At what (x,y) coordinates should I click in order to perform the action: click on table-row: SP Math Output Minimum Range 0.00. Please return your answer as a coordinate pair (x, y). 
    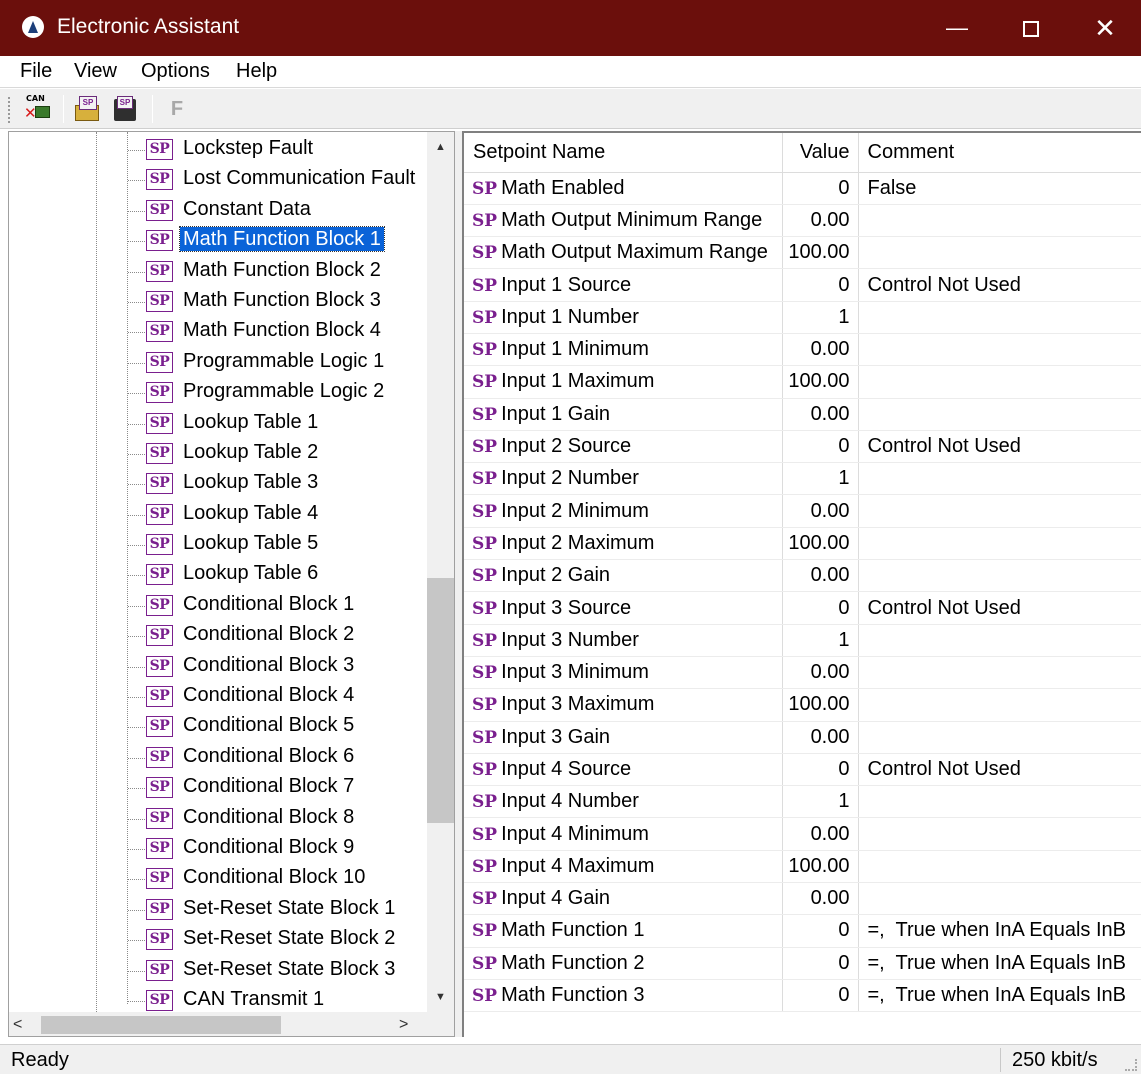
    Looking at the image, I should click on (802, 221).